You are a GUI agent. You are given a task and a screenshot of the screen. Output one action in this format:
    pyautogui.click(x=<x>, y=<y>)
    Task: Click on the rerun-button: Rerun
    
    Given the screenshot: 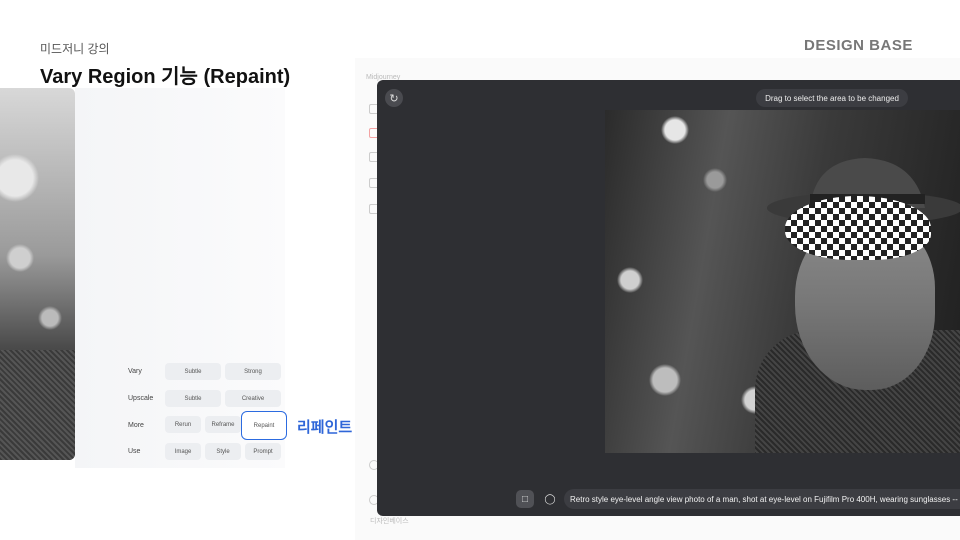 What is the action you would take?
    pyautogui.click(x=183, y=424)
    